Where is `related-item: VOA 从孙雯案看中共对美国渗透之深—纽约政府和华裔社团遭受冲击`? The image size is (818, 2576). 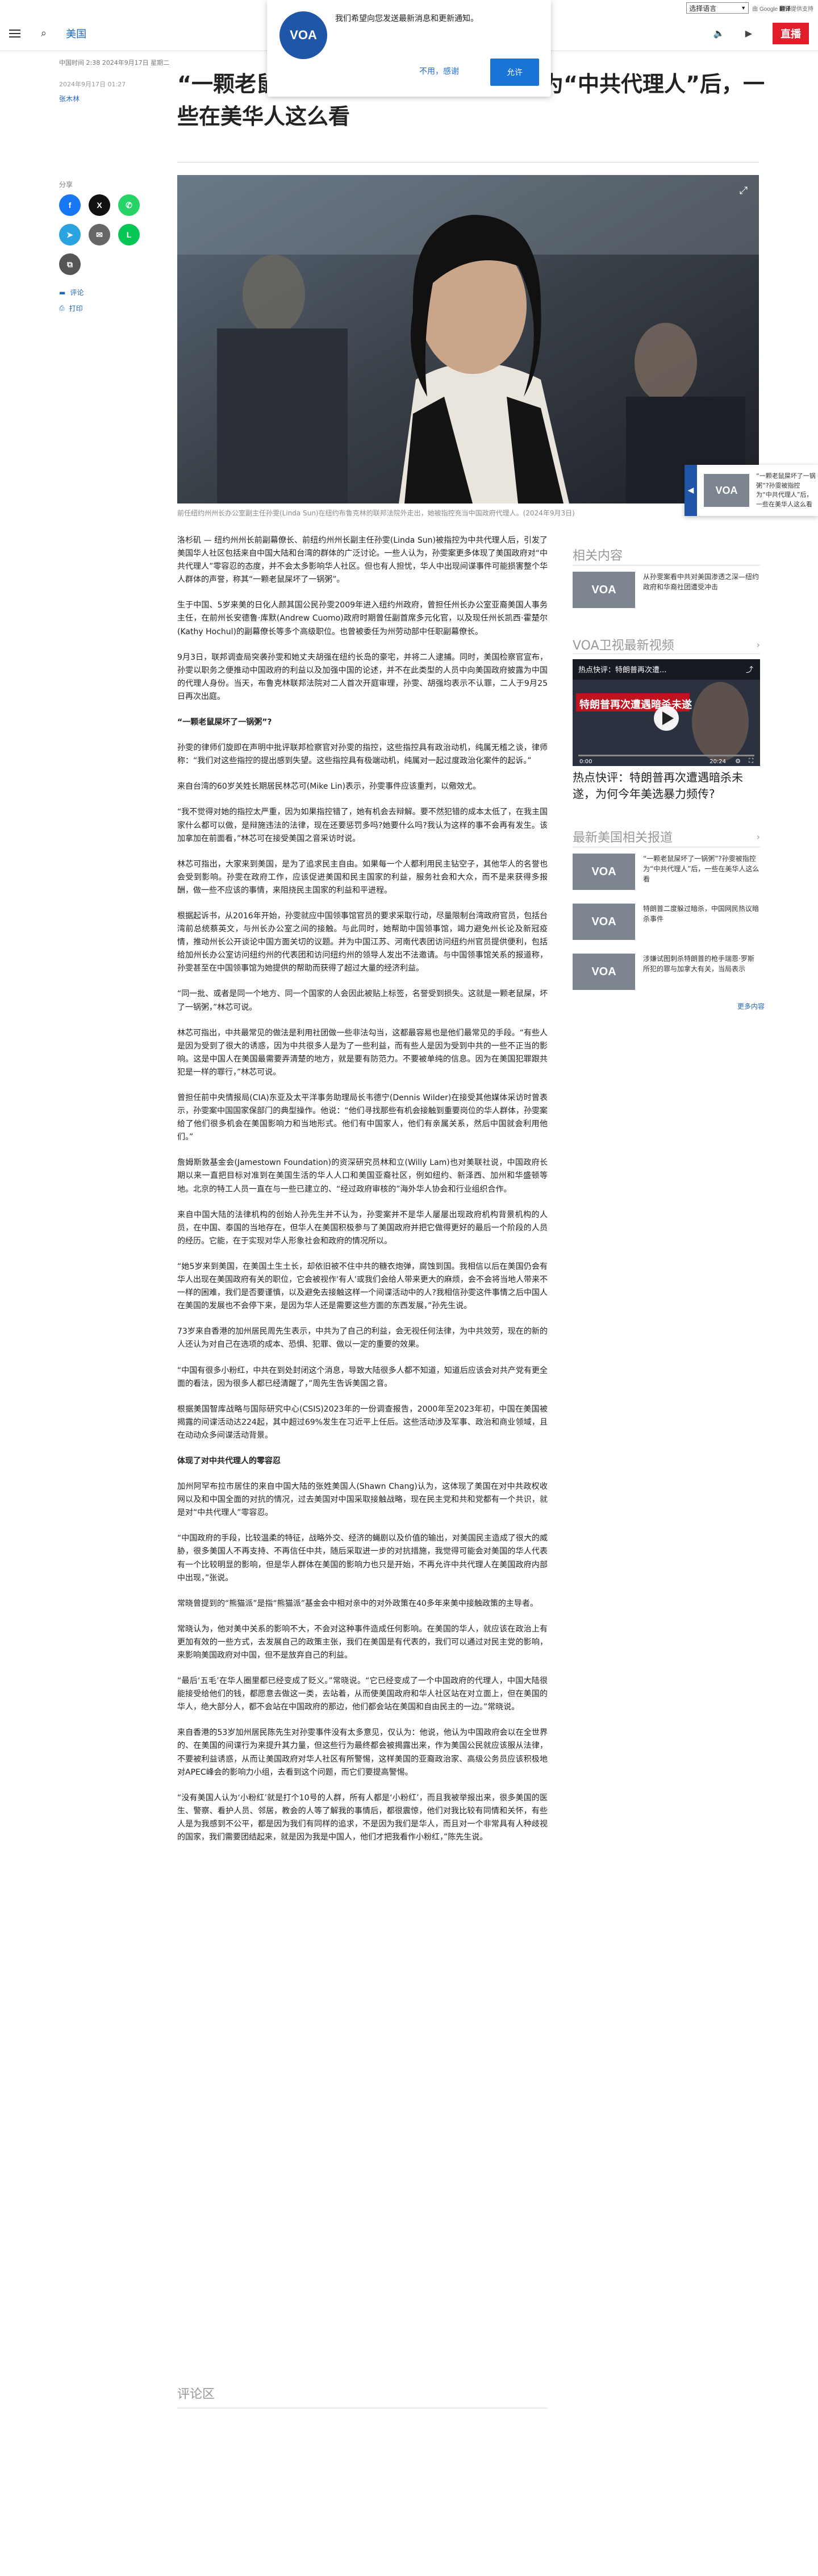
related-item: VOA 从孙雯案看中共对美国渗透之深—纽约政府和华裔社团遭受冲击 is located at coordinates (666, 590).